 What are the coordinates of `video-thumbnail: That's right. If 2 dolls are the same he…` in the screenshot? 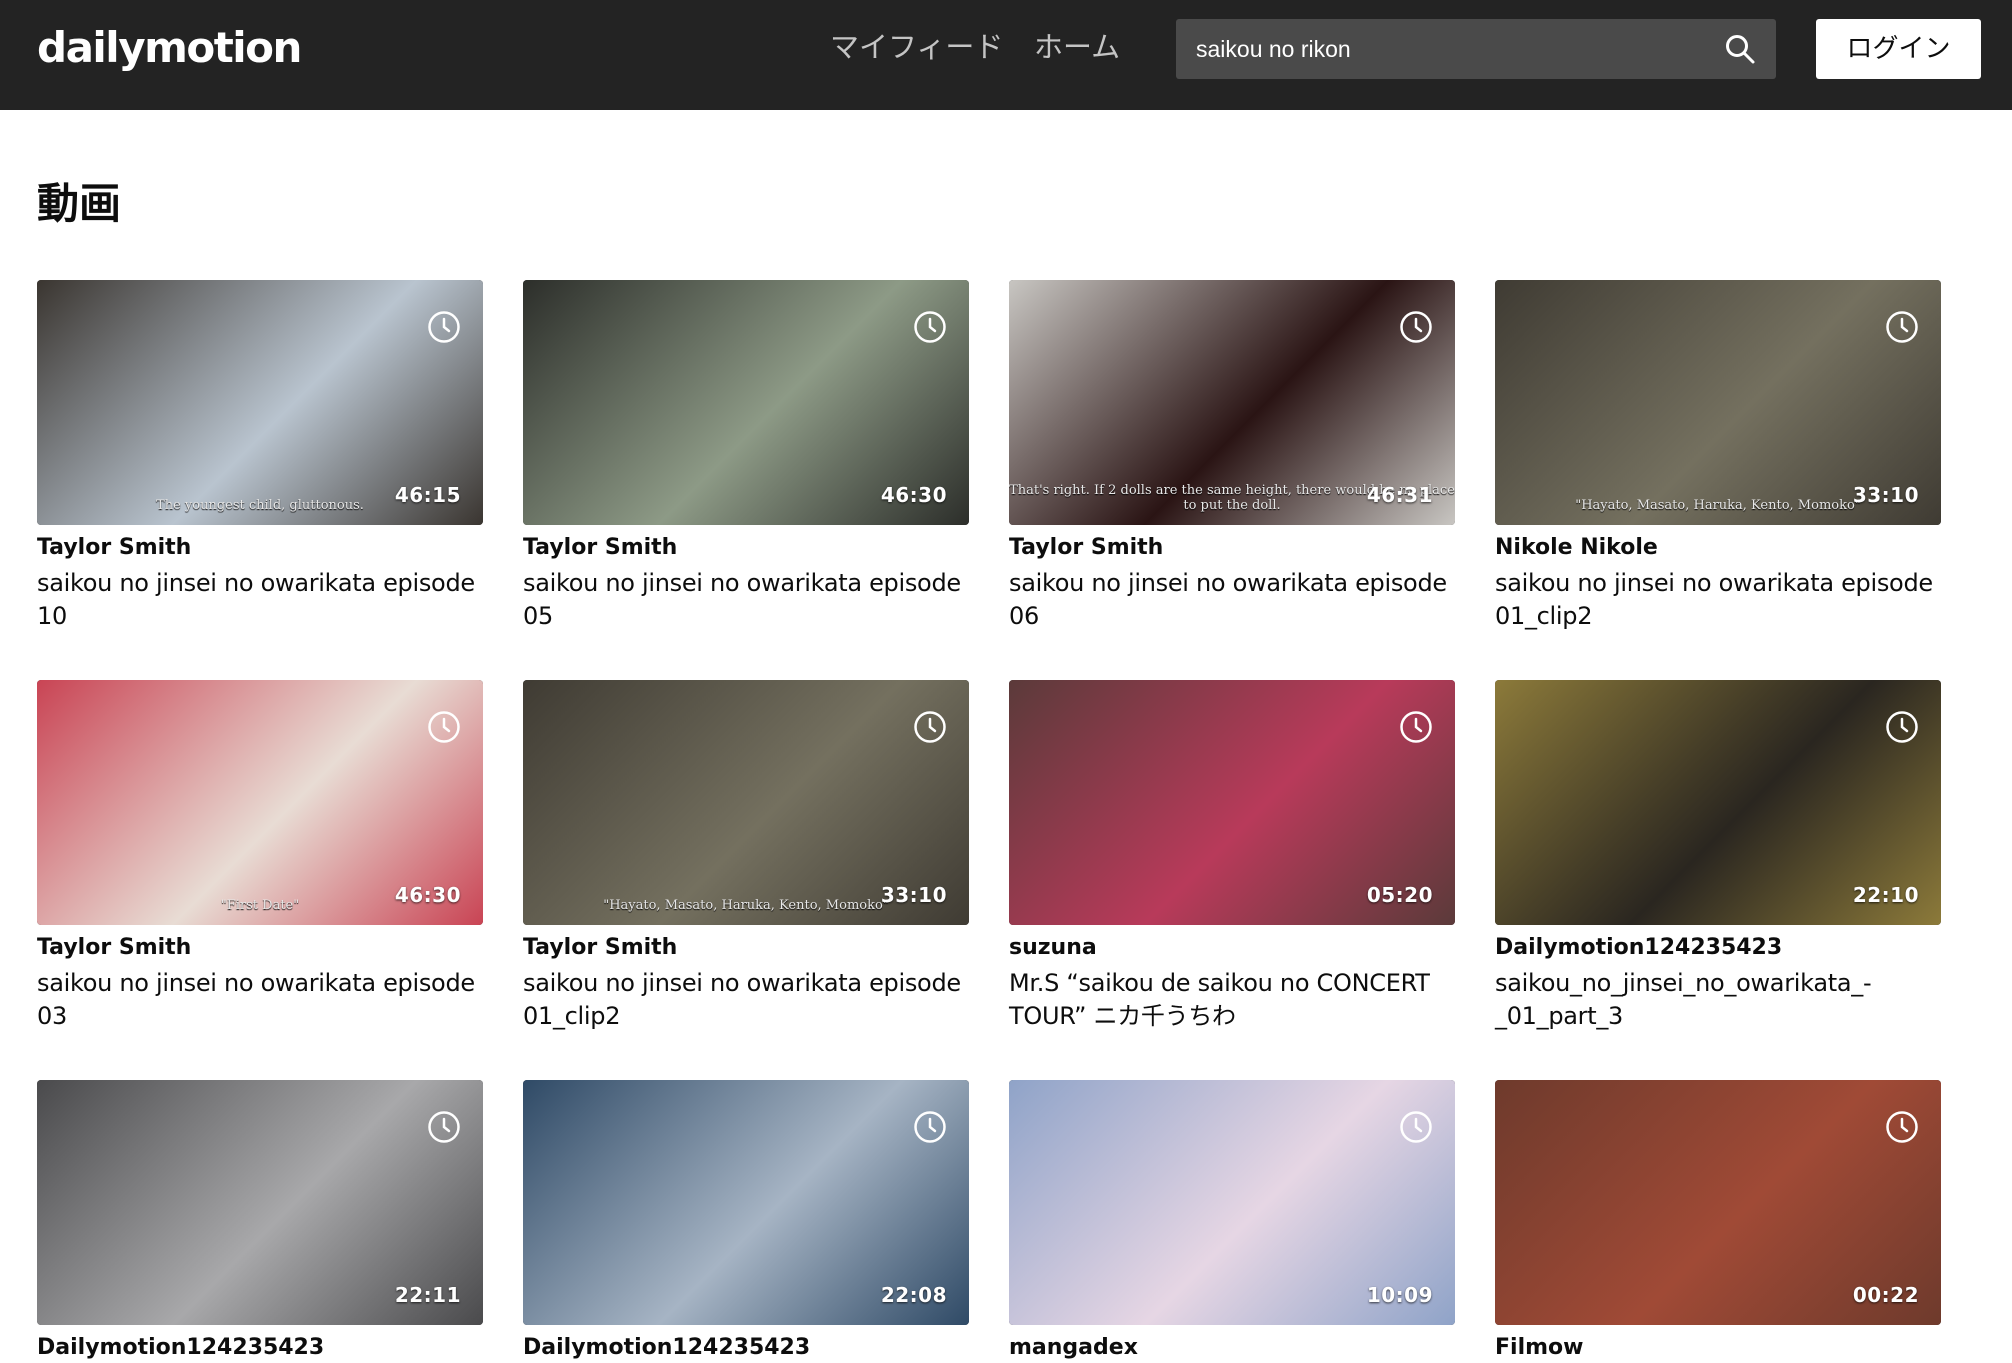 It's located at (1232, 402).